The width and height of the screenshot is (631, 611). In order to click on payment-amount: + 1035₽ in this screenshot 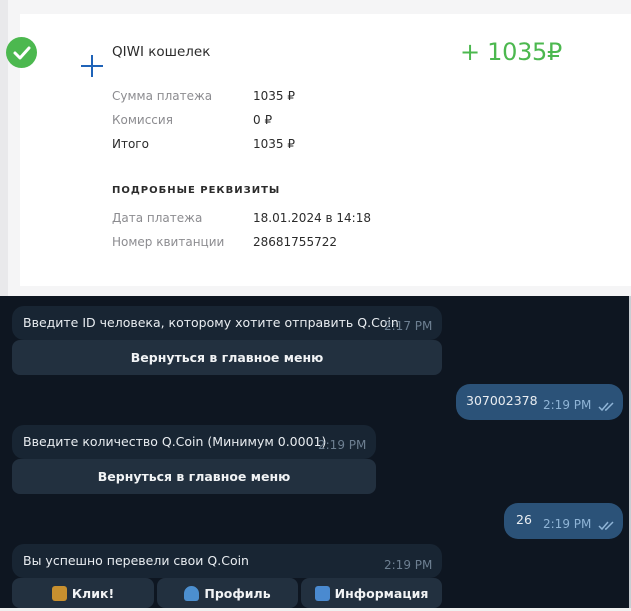, I will do `click(511, 52)`.